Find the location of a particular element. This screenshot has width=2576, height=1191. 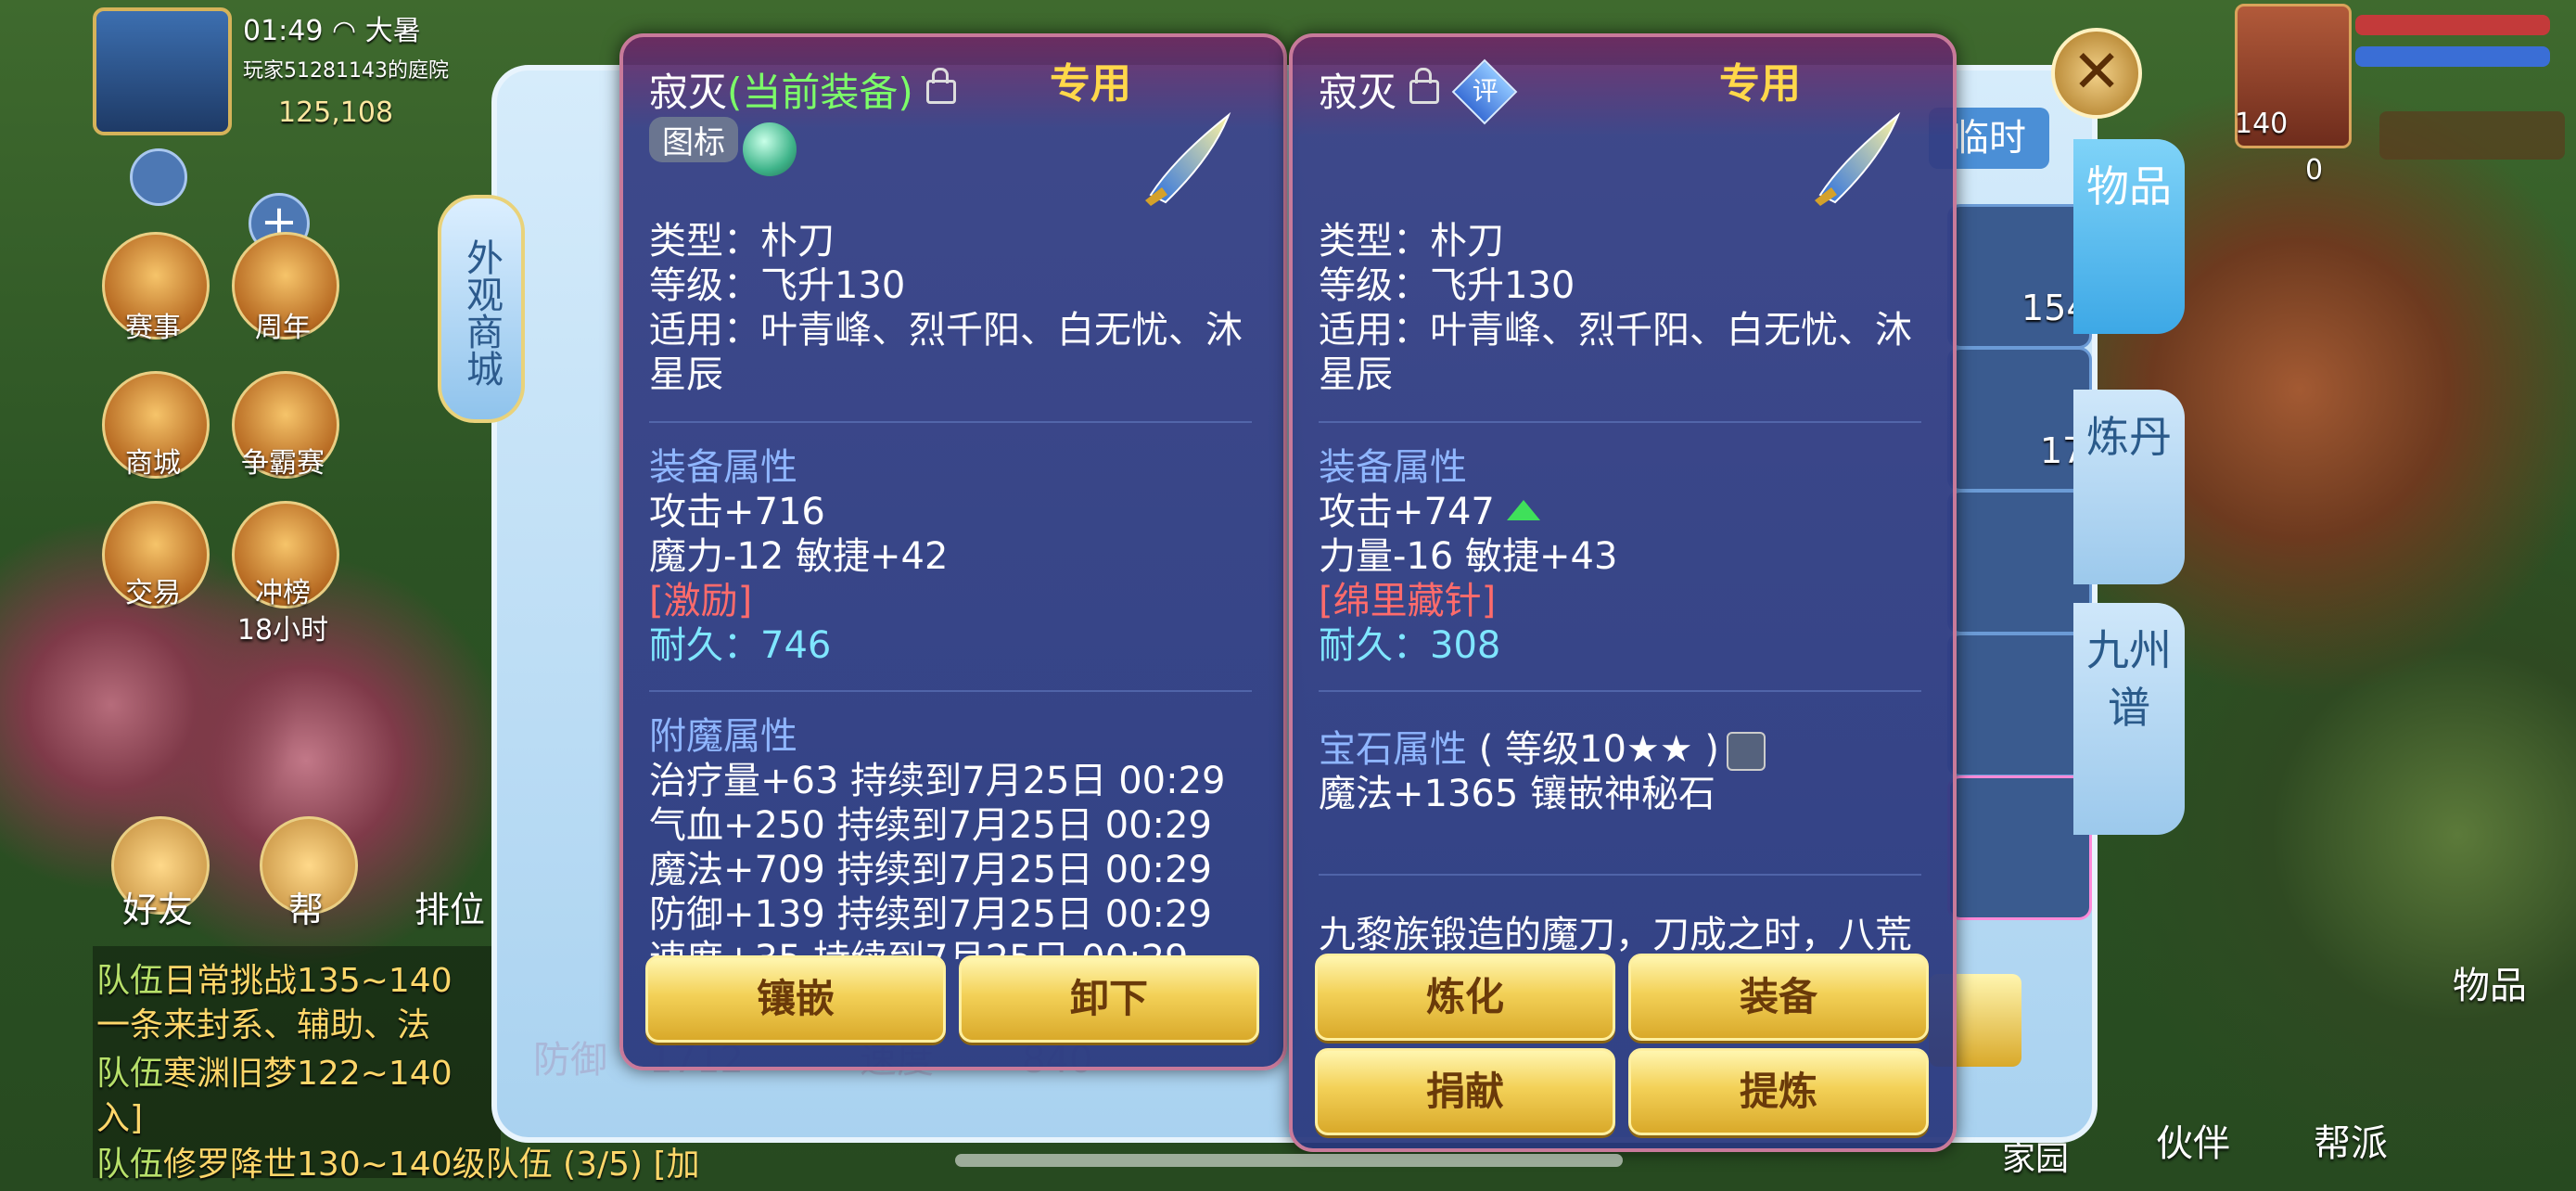

attr-line: 魔力-12 敏捷+42 is located at coordinates (799, 556).